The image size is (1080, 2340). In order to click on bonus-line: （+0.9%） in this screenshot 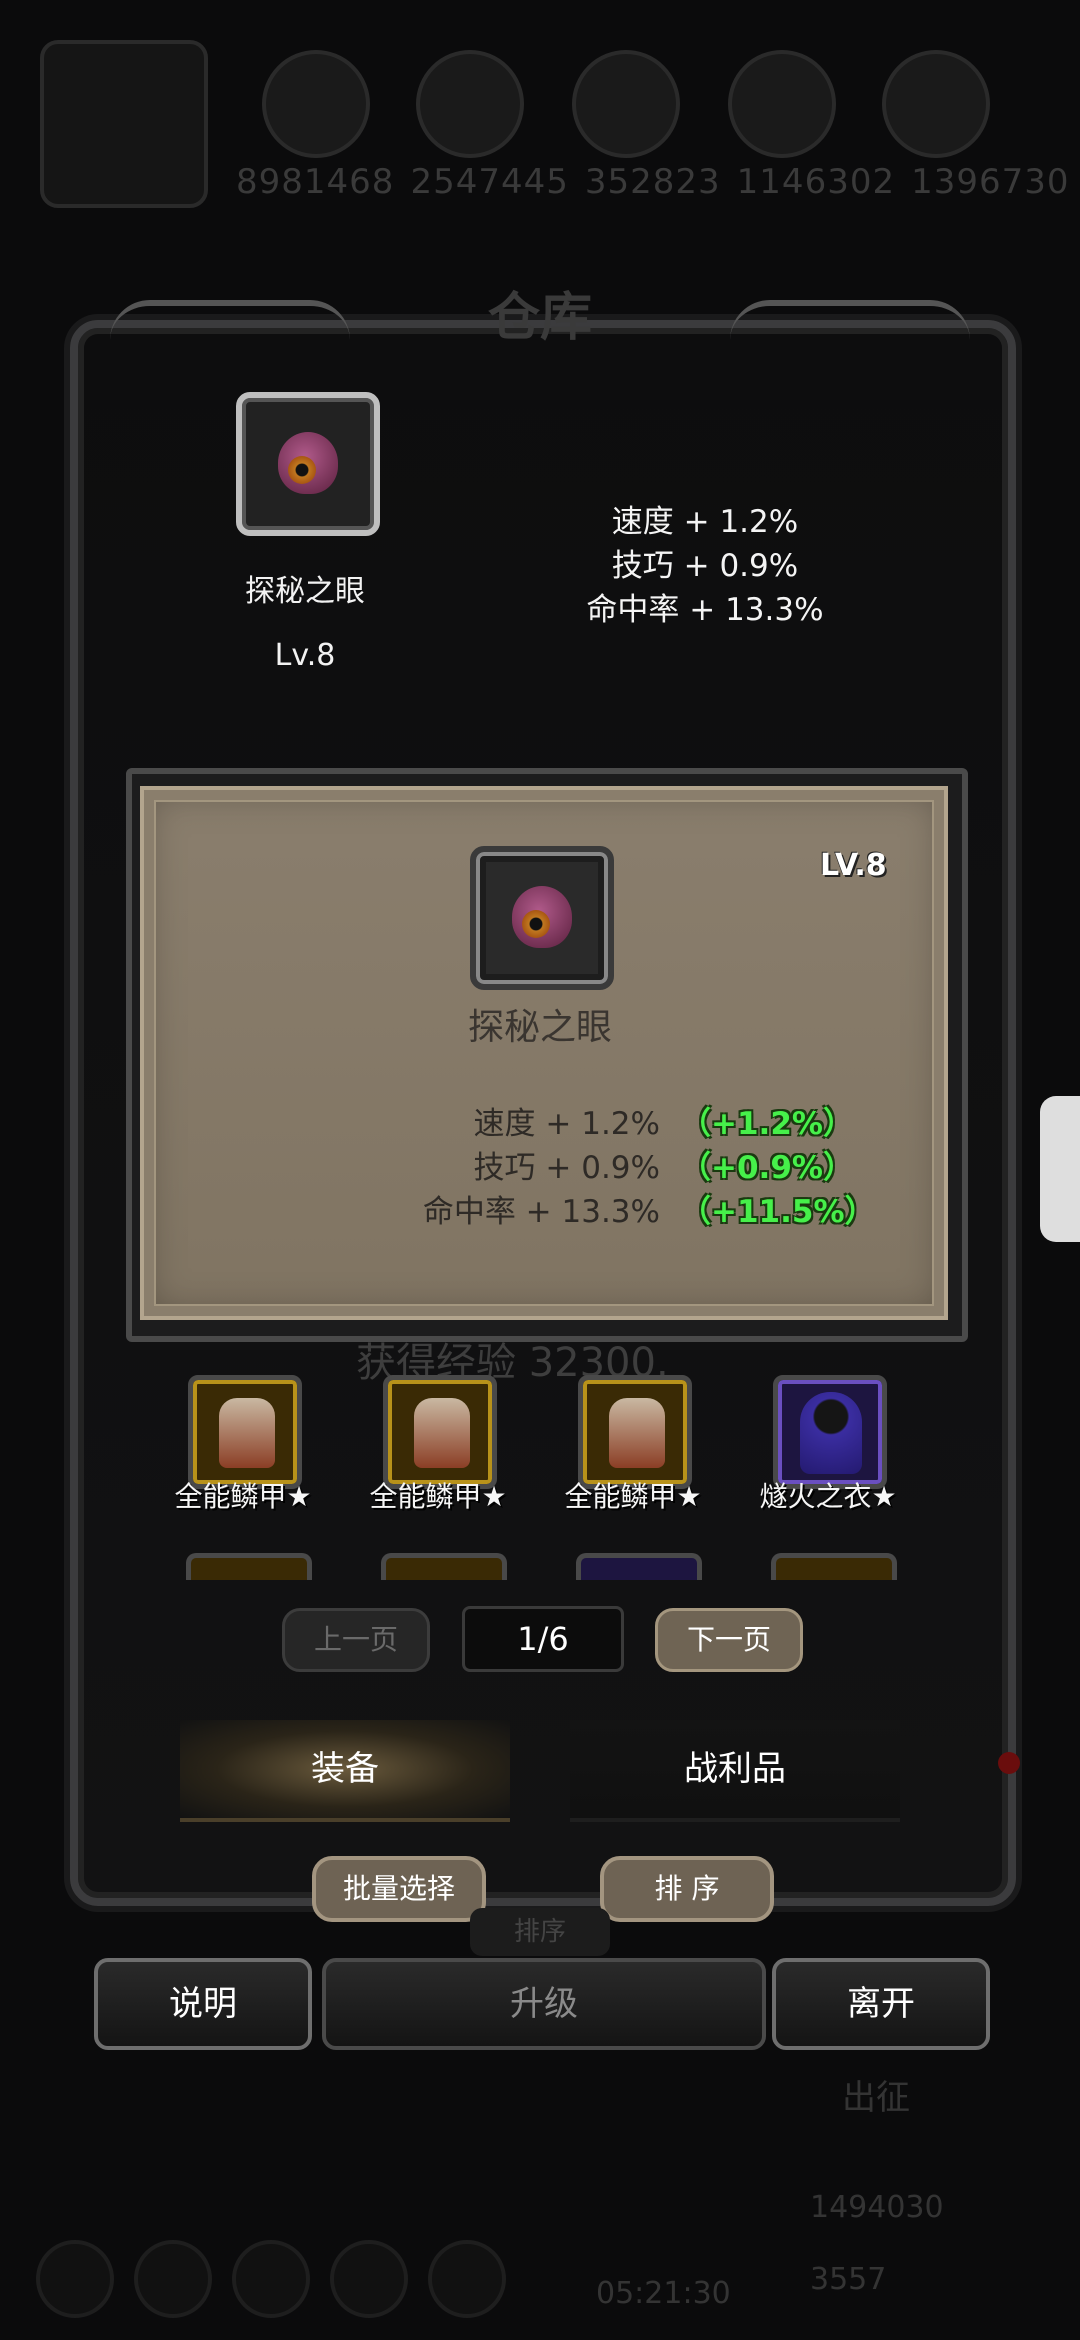, I will do `click(767, 1168)`.